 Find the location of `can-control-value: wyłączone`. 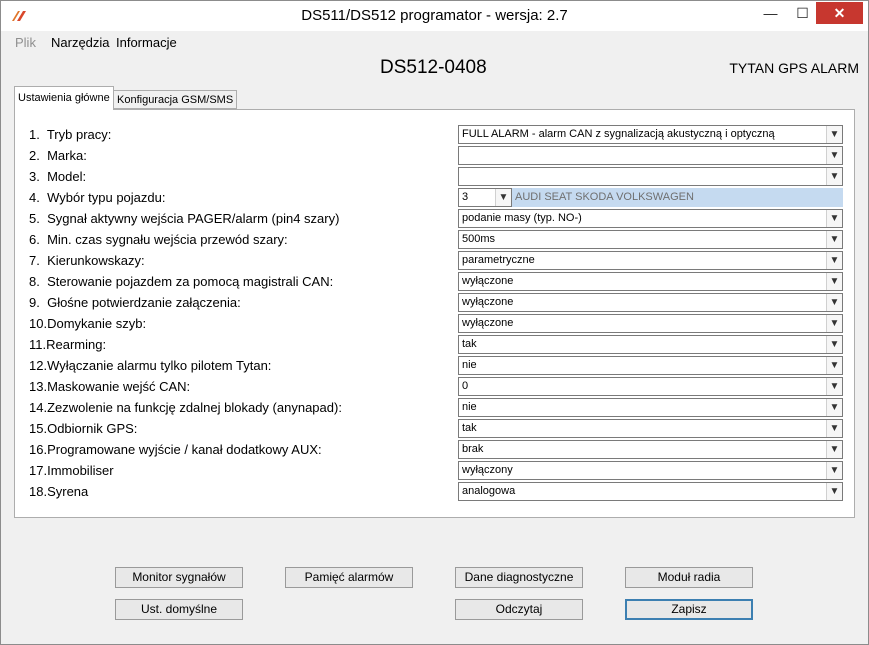

can-control-value: wyłączone is located at coordinates (488, 281).